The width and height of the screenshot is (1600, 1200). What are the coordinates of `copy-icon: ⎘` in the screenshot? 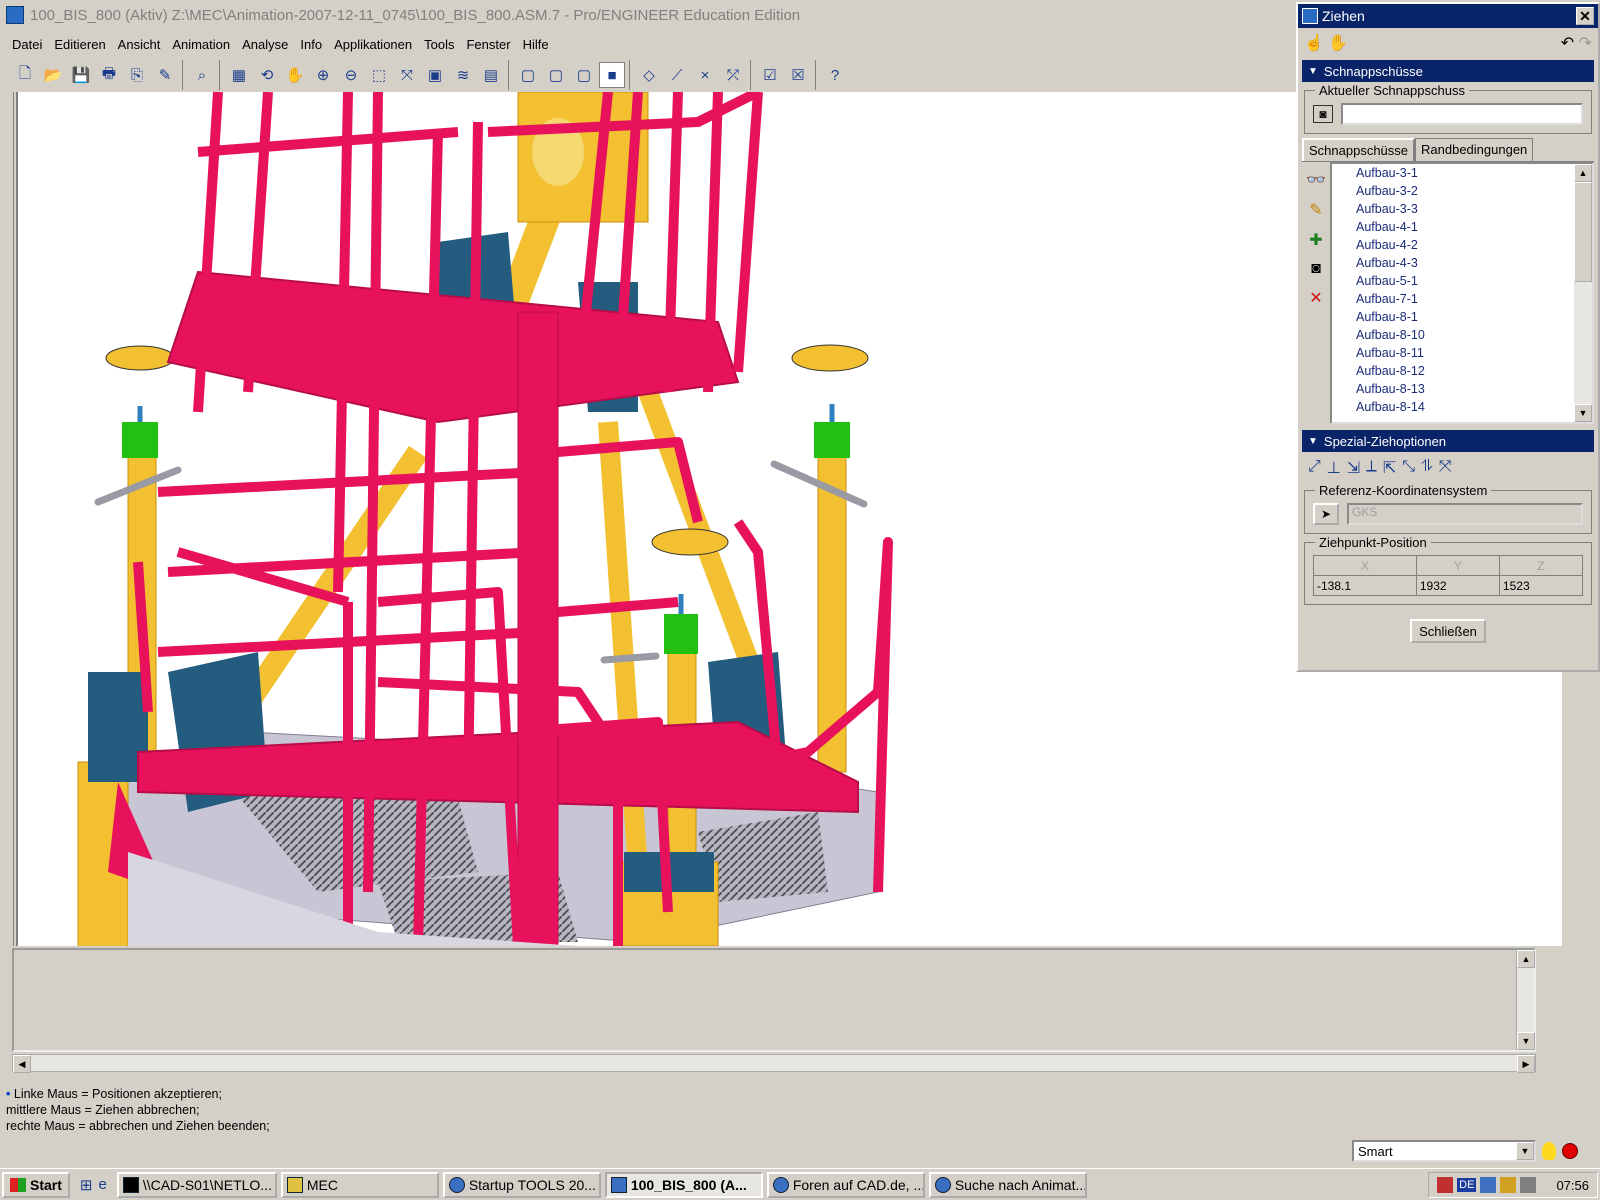 It's located at (137, 75).